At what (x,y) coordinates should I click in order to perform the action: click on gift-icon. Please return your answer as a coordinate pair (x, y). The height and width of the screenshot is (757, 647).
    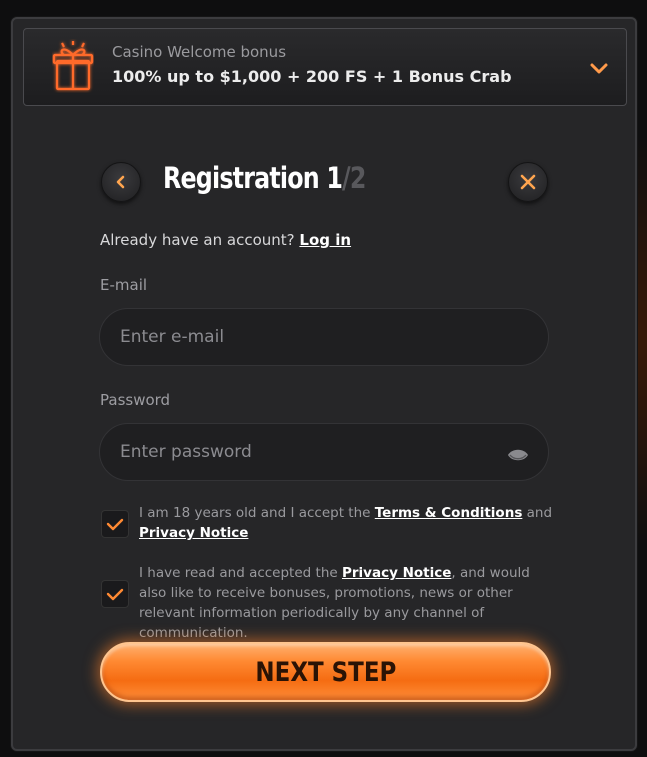
    Looking at the image, I should click on (73, 66).